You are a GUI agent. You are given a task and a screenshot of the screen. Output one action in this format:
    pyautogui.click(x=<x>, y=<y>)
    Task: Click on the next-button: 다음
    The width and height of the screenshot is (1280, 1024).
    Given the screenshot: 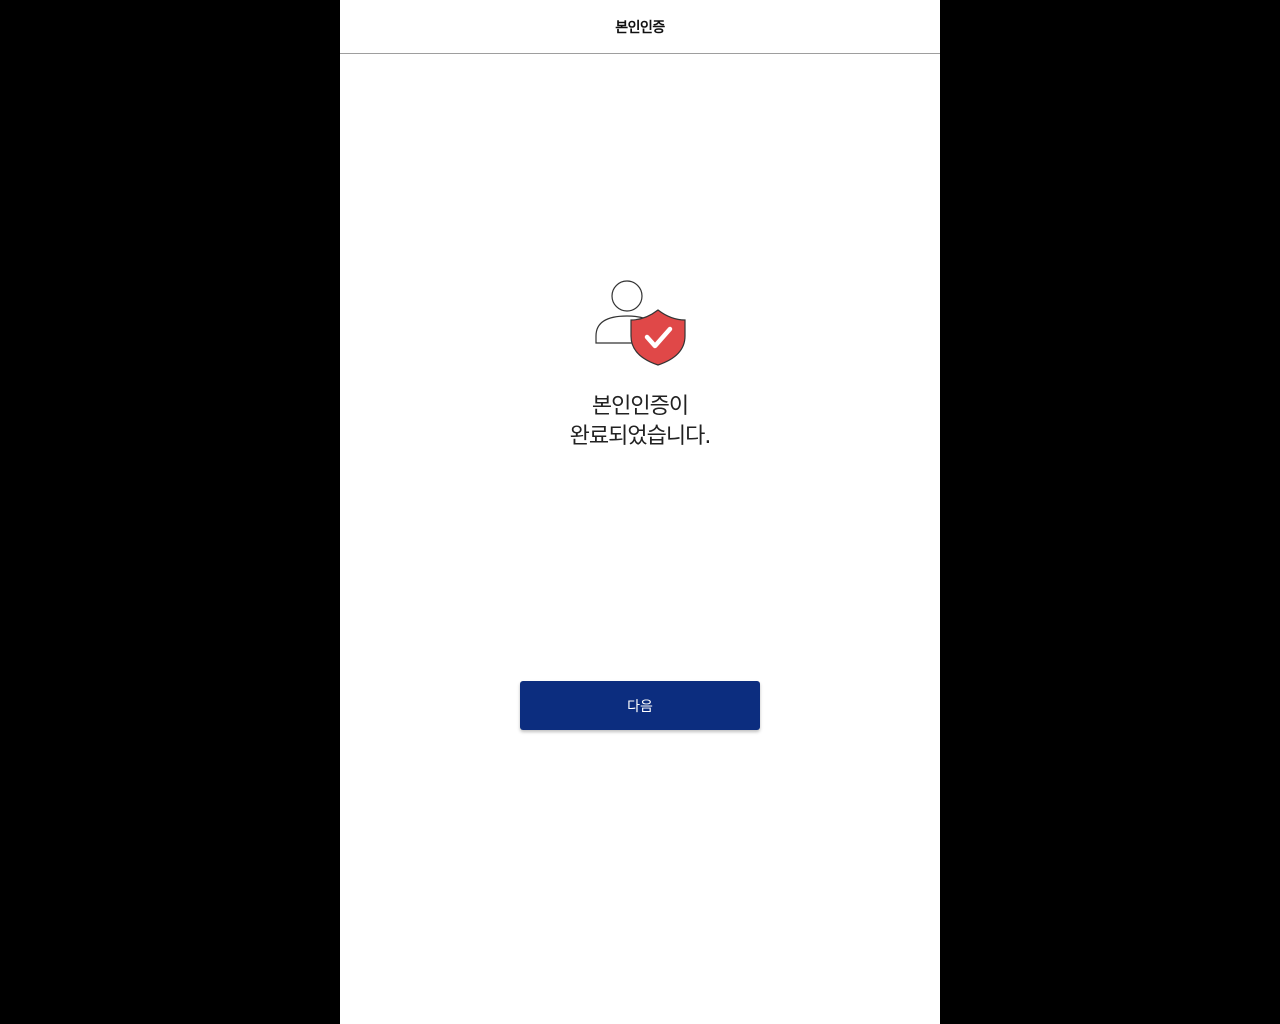 What is the action you would take?
    pyautogui.click(x=640, y=705)
    